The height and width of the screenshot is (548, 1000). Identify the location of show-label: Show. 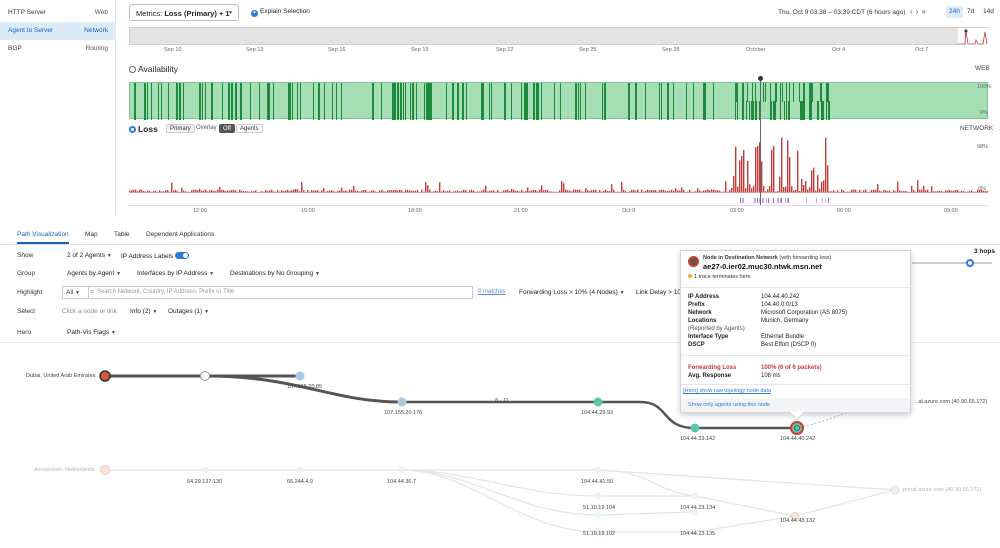
(25, 255).